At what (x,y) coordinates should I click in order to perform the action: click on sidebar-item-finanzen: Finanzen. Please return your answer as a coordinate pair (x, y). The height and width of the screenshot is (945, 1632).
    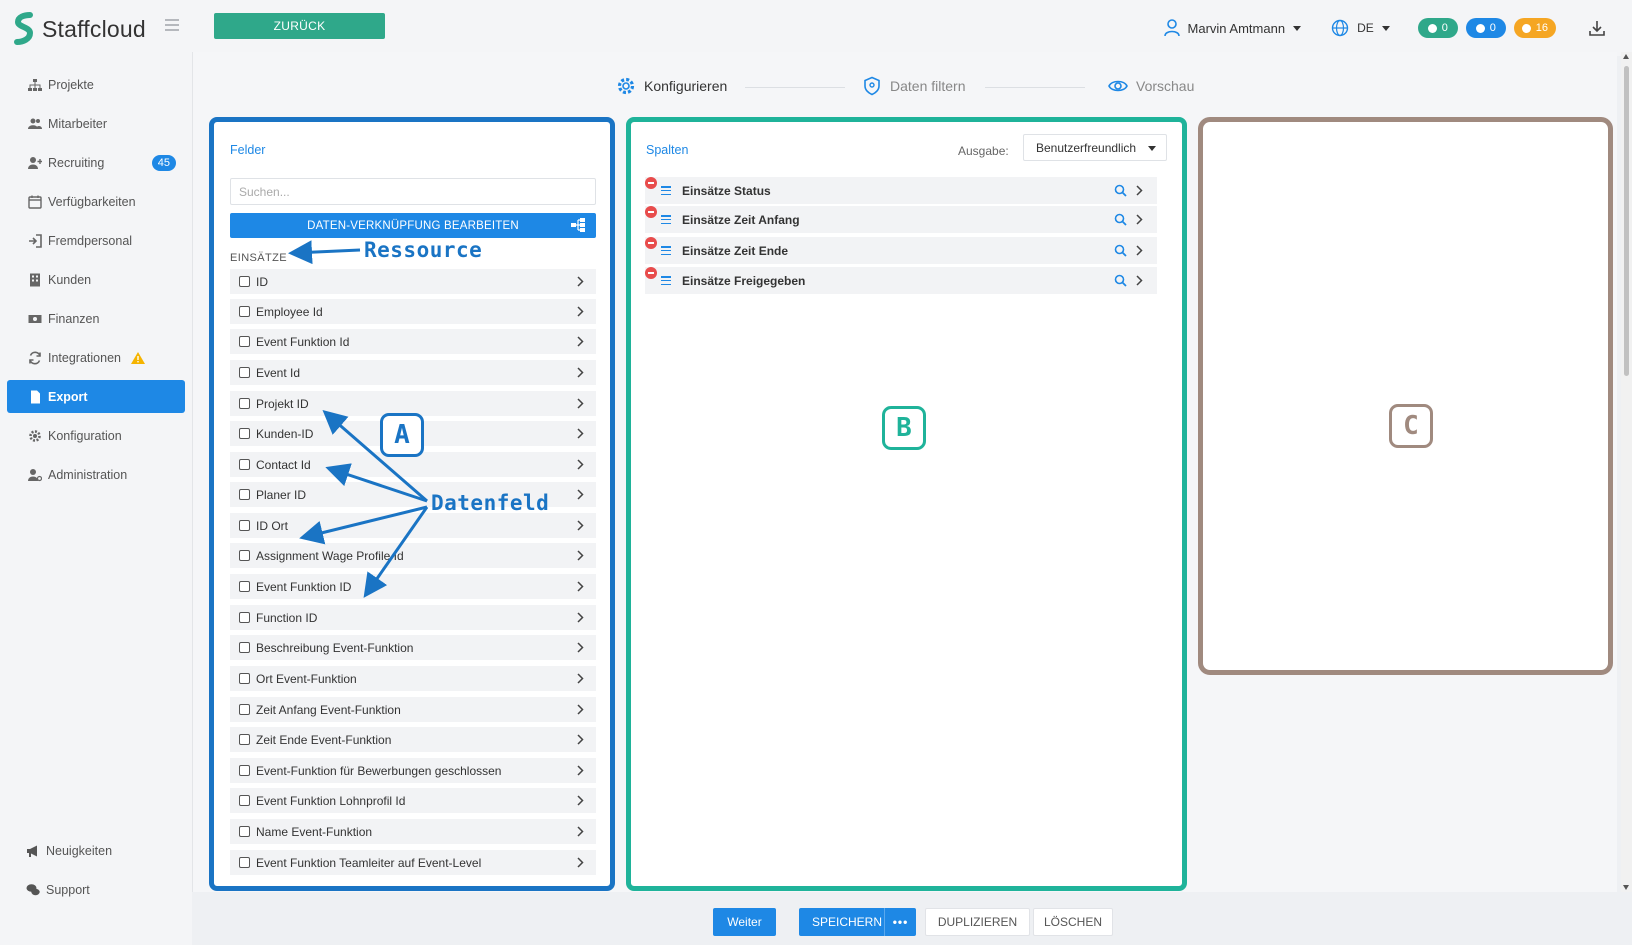
    Looking at the image, I should click on (96, 318).